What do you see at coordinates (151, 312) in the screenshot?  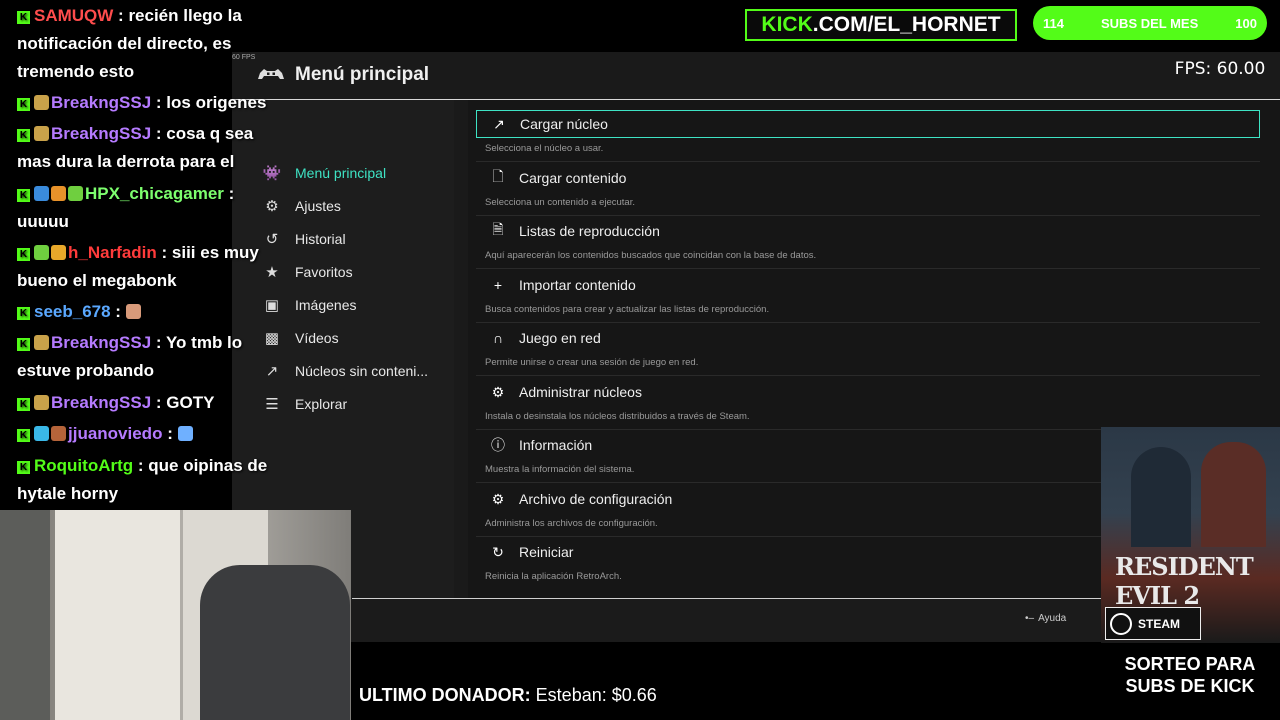 I see `chat-message: Kseeb_678 :` at bounding box center [151, 312].